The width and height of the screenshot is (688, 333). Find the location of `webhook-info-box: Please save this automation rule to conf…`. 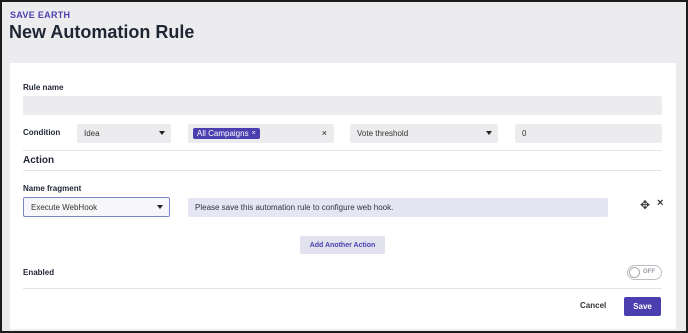

webhook-info-box: Please save this automation rule to conf… is located at coordinates (398, 207).